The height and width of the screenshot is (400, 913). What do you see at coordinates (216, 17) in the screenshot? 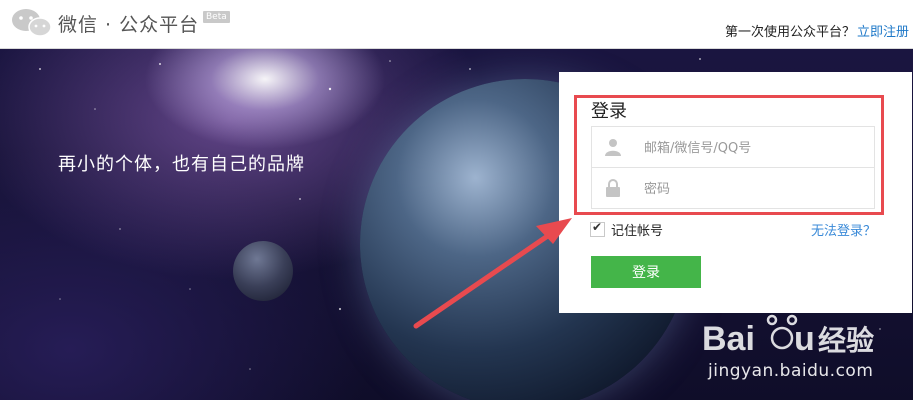
I see `beta-badge: Beta` at bounding box center [216, 17].